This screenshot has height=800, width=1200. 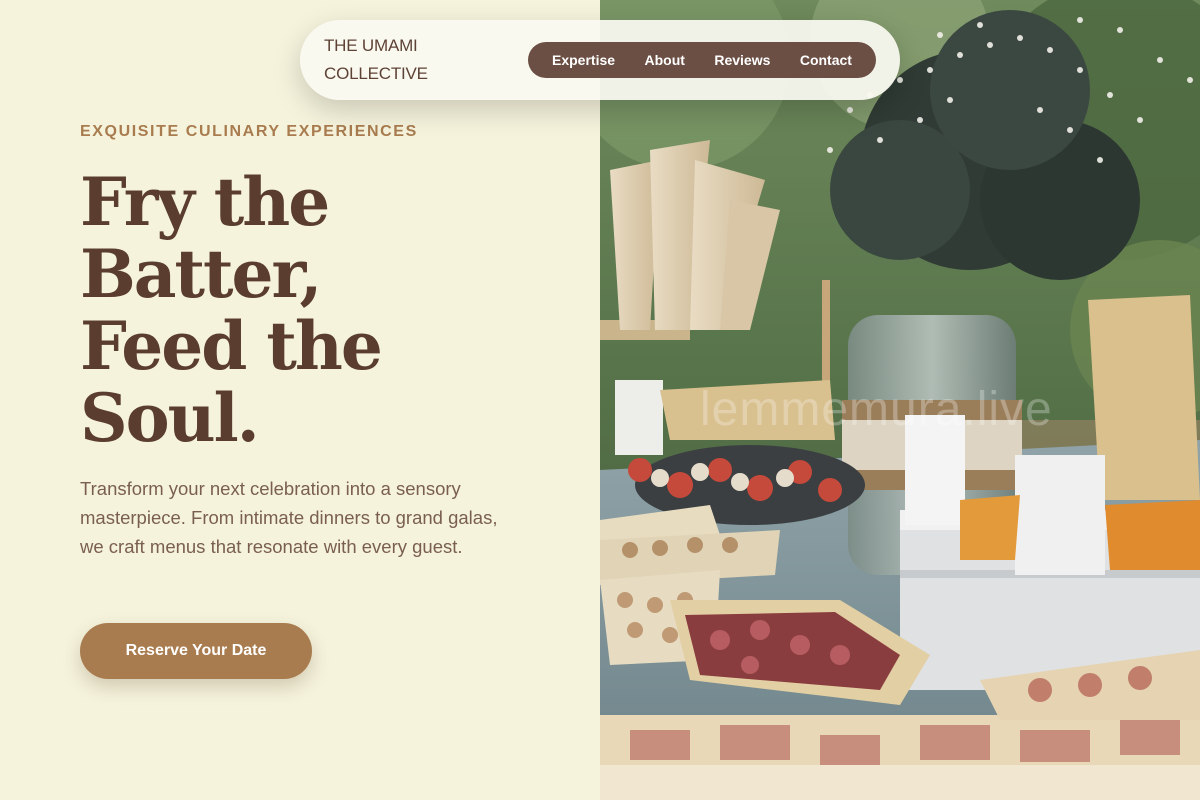 What do you see at coordinates (742, 60) in the screenshot?
I see `nav-link-reviews: Reviews` at bounding box center [742, 60].